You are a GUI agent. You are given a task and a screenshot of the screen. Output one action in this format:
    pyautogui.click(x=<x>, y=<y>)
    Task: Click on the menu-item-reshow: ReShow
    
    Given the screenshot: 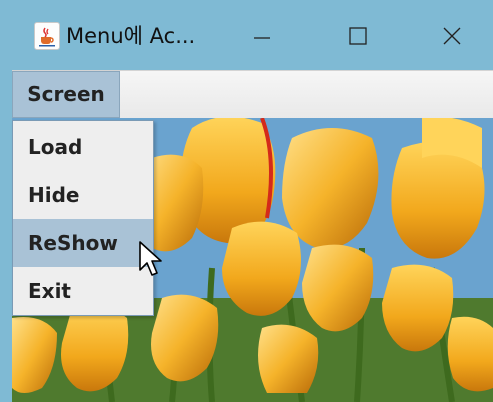 What is the action you would take?
    pyautogui.click(x=83, y=243)
    